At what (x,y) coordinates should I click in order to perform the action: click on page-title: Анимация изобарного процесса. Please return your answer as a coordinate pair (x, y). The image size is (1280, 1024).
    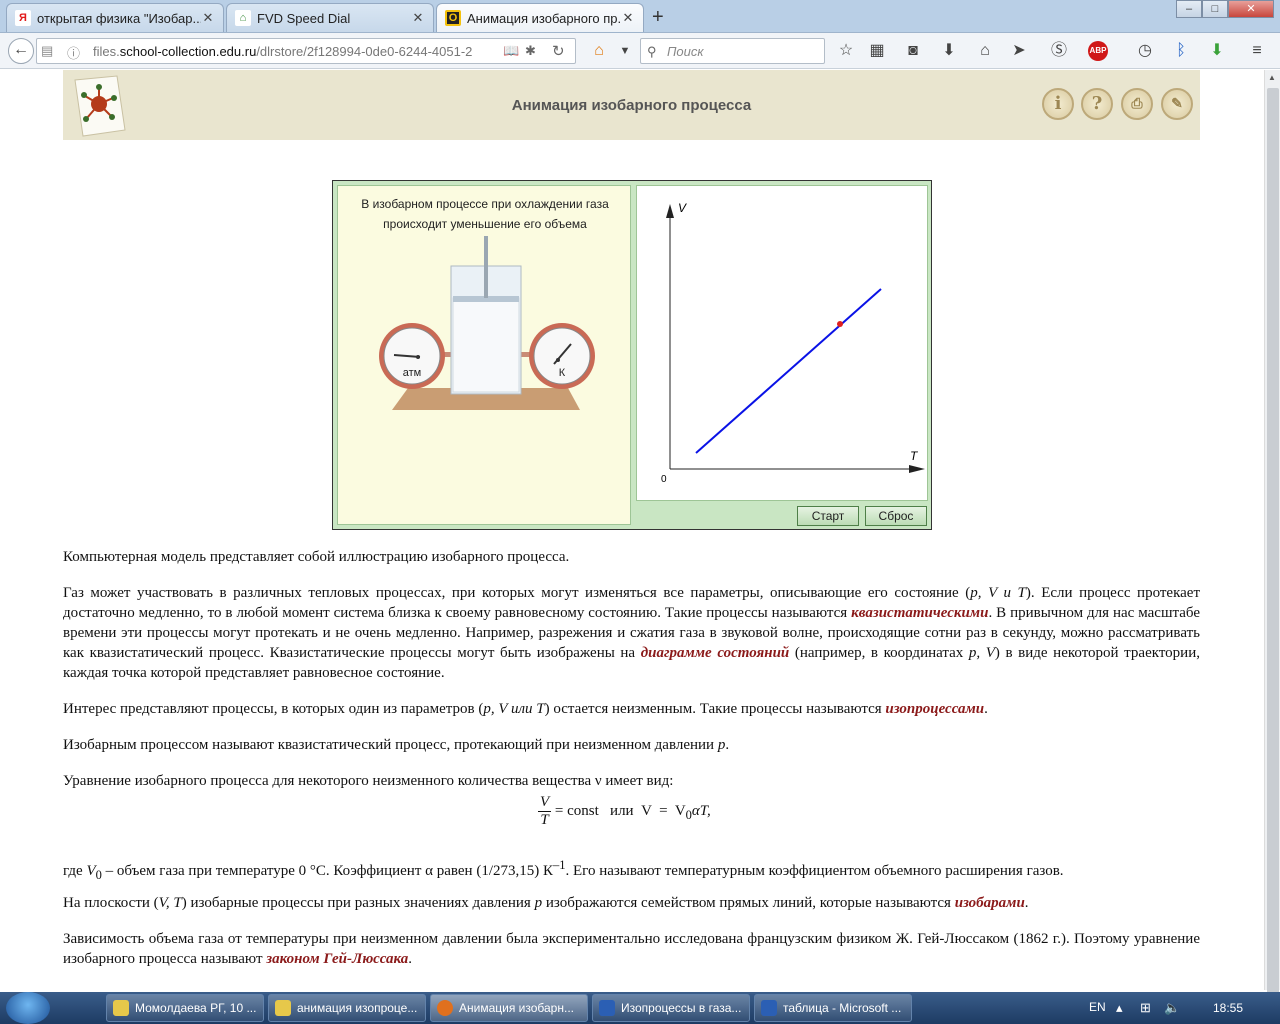
    Looking at the image, I should click on (631, 105).